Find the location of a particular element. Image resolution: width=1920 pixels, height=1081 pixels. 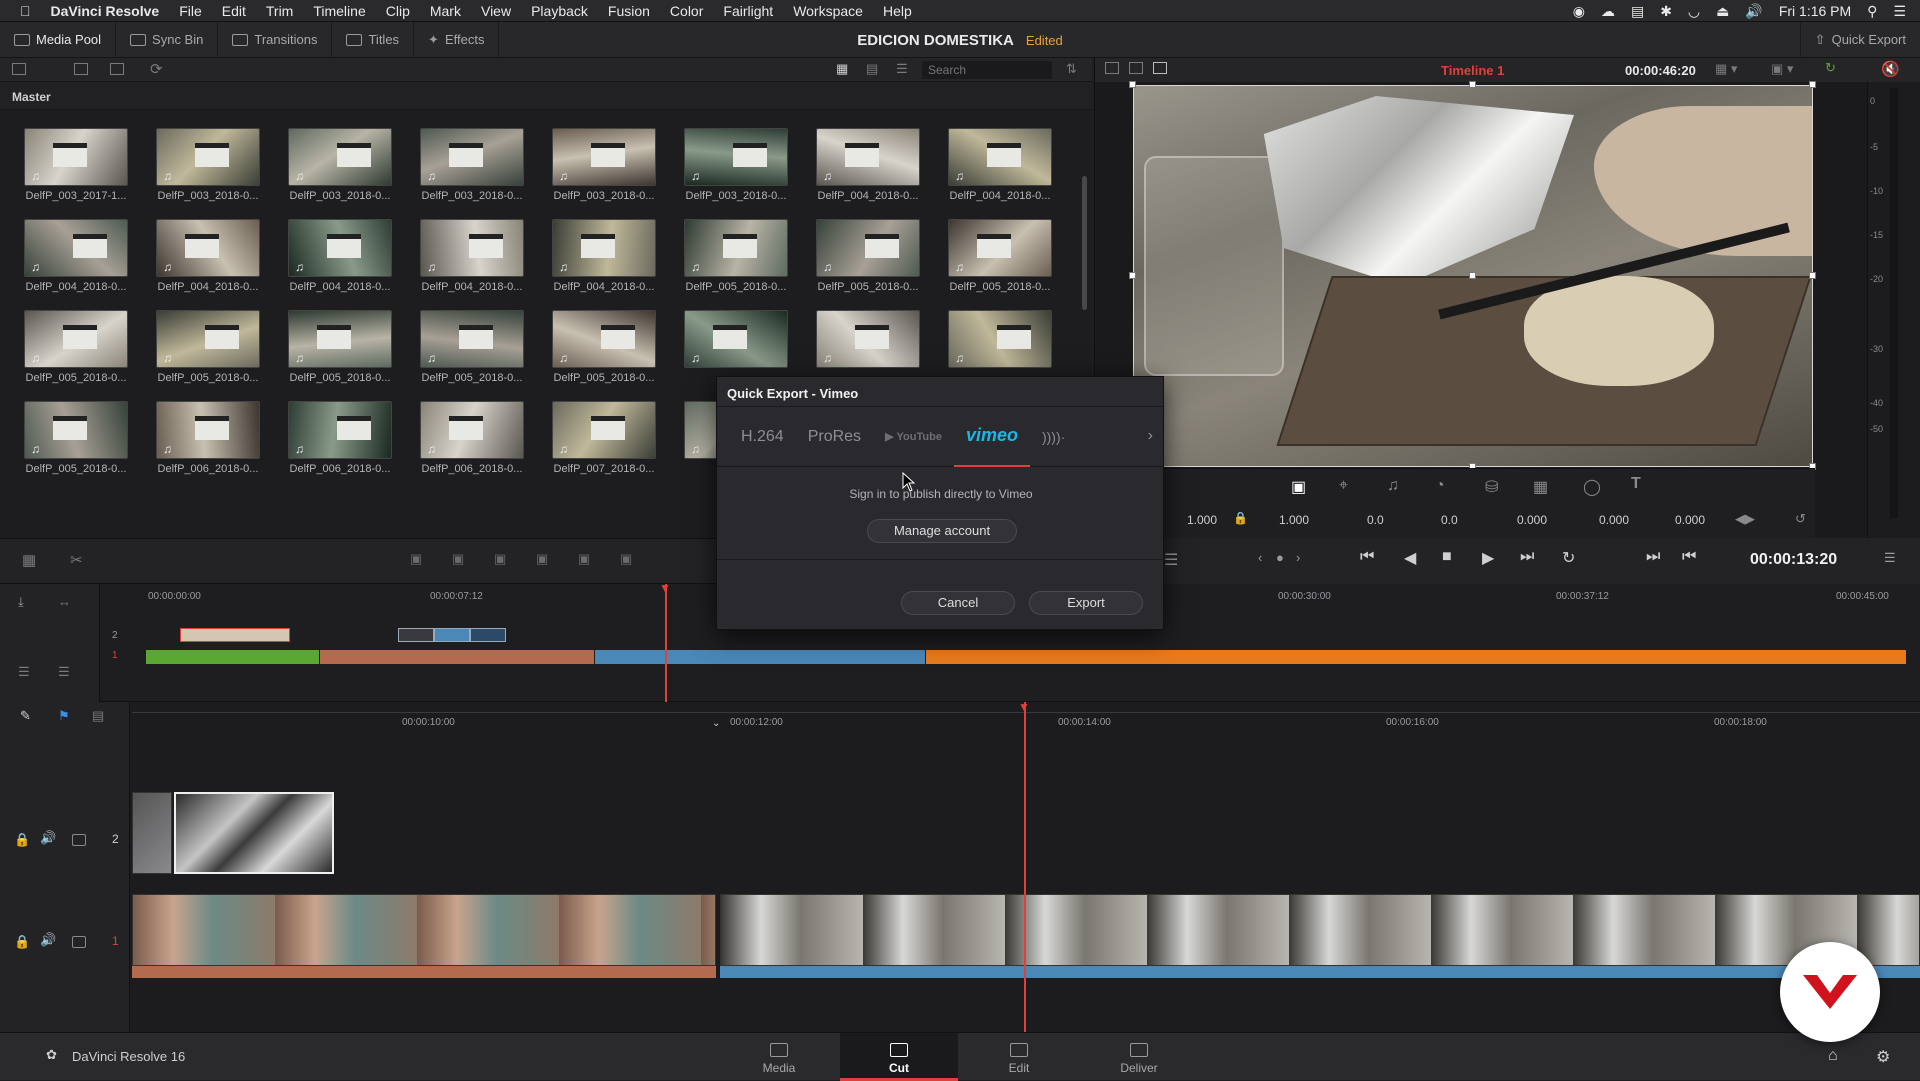

crop-b-value: 0.000 is located at coordinates (1690, 520).